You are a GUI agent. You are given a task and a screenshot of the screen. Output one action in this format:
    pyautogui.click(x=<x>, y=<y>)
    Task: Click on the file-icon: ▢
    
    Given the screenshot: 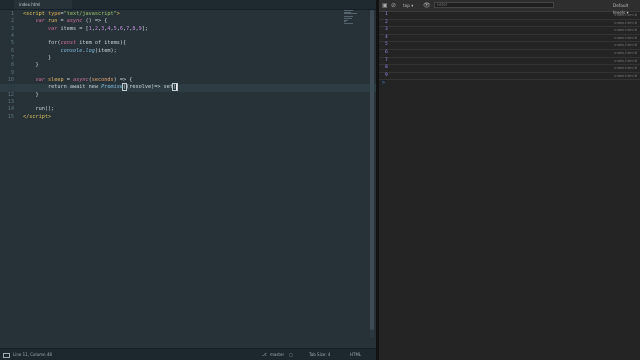 What is the action you would take?
    pyautogui.click(x=291, y=354)
    